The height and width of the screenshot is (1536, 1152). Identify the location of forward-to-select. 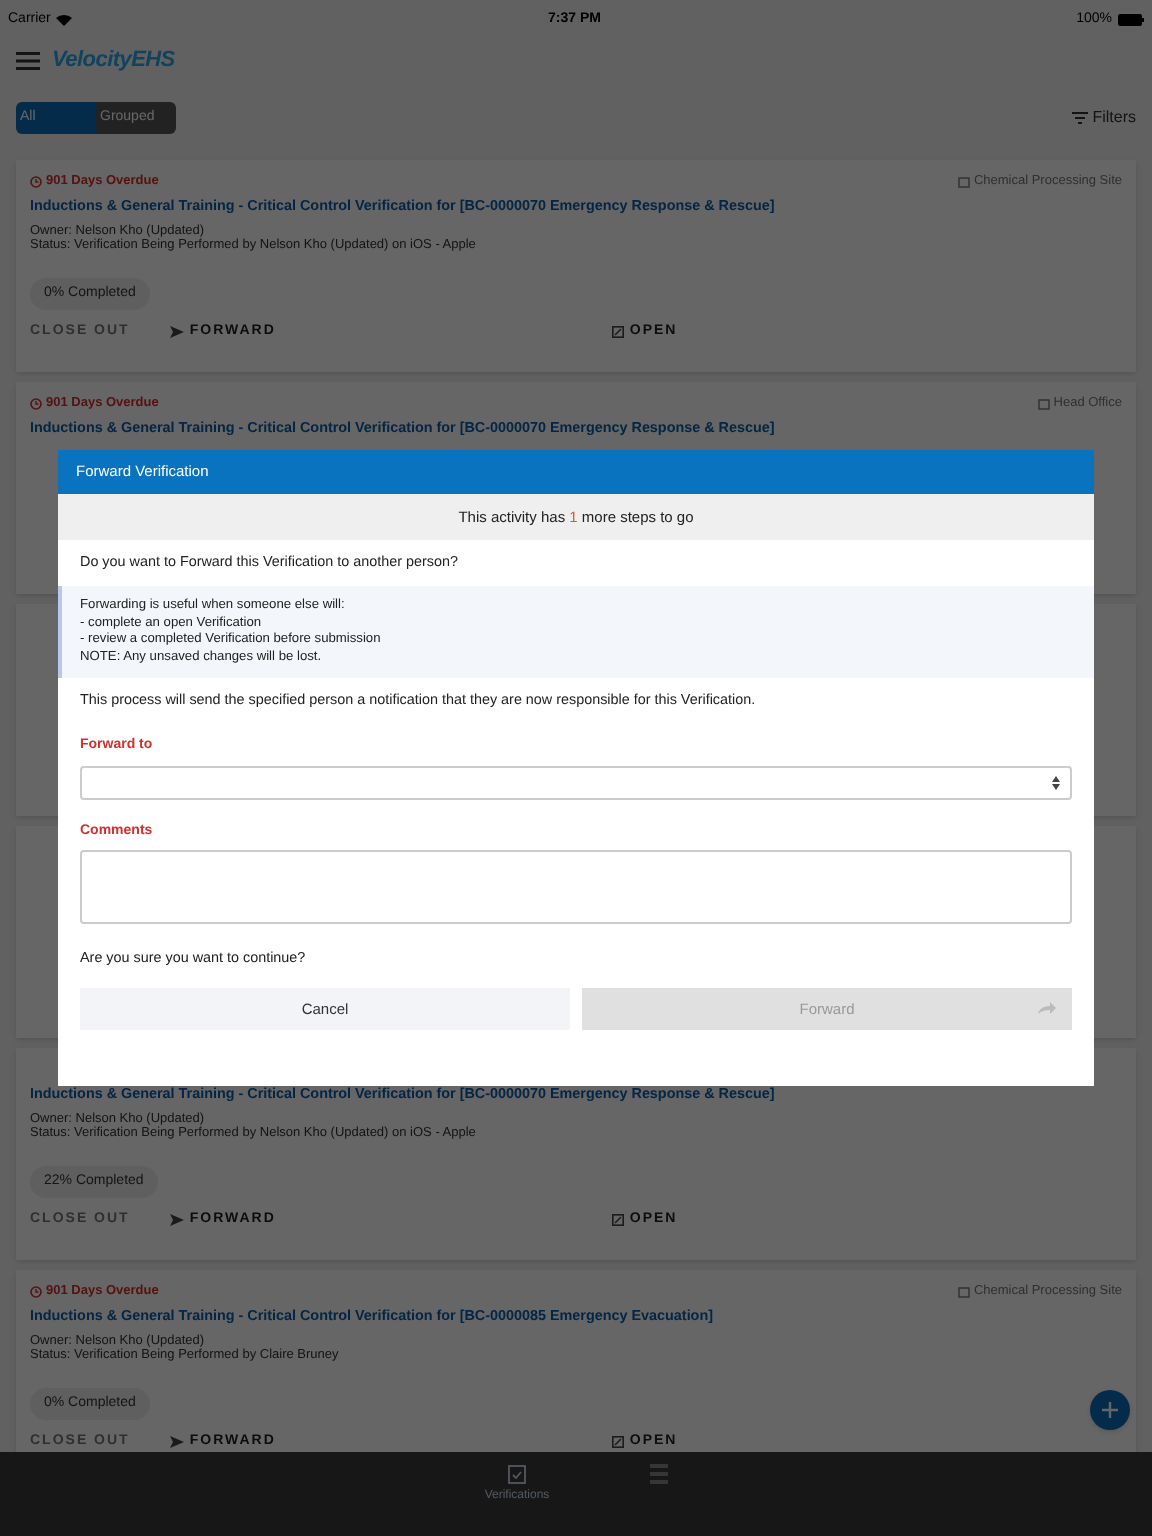
(576, 782).